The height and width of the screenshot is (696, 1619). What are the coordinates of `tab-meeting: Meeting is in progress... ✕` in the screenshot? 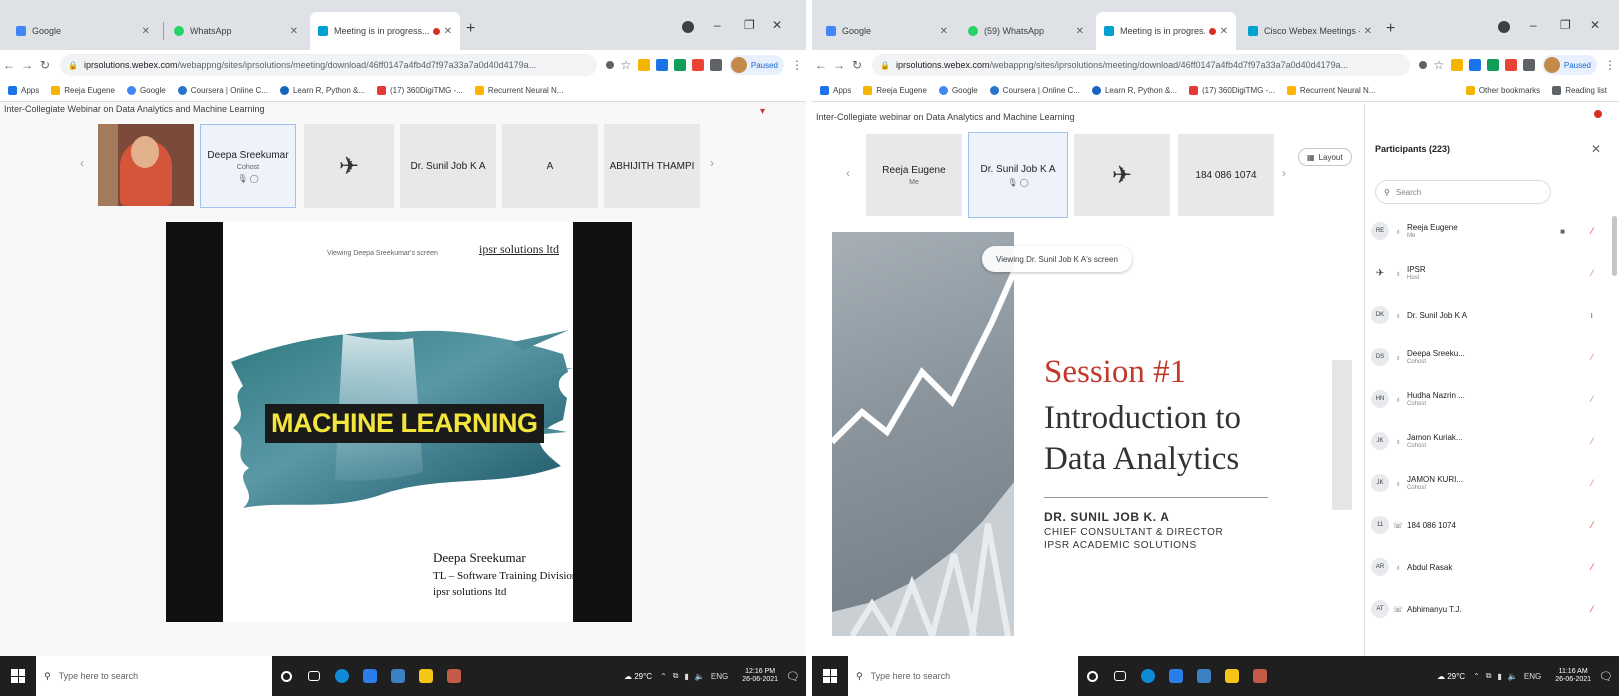 It's located at (385, 31).